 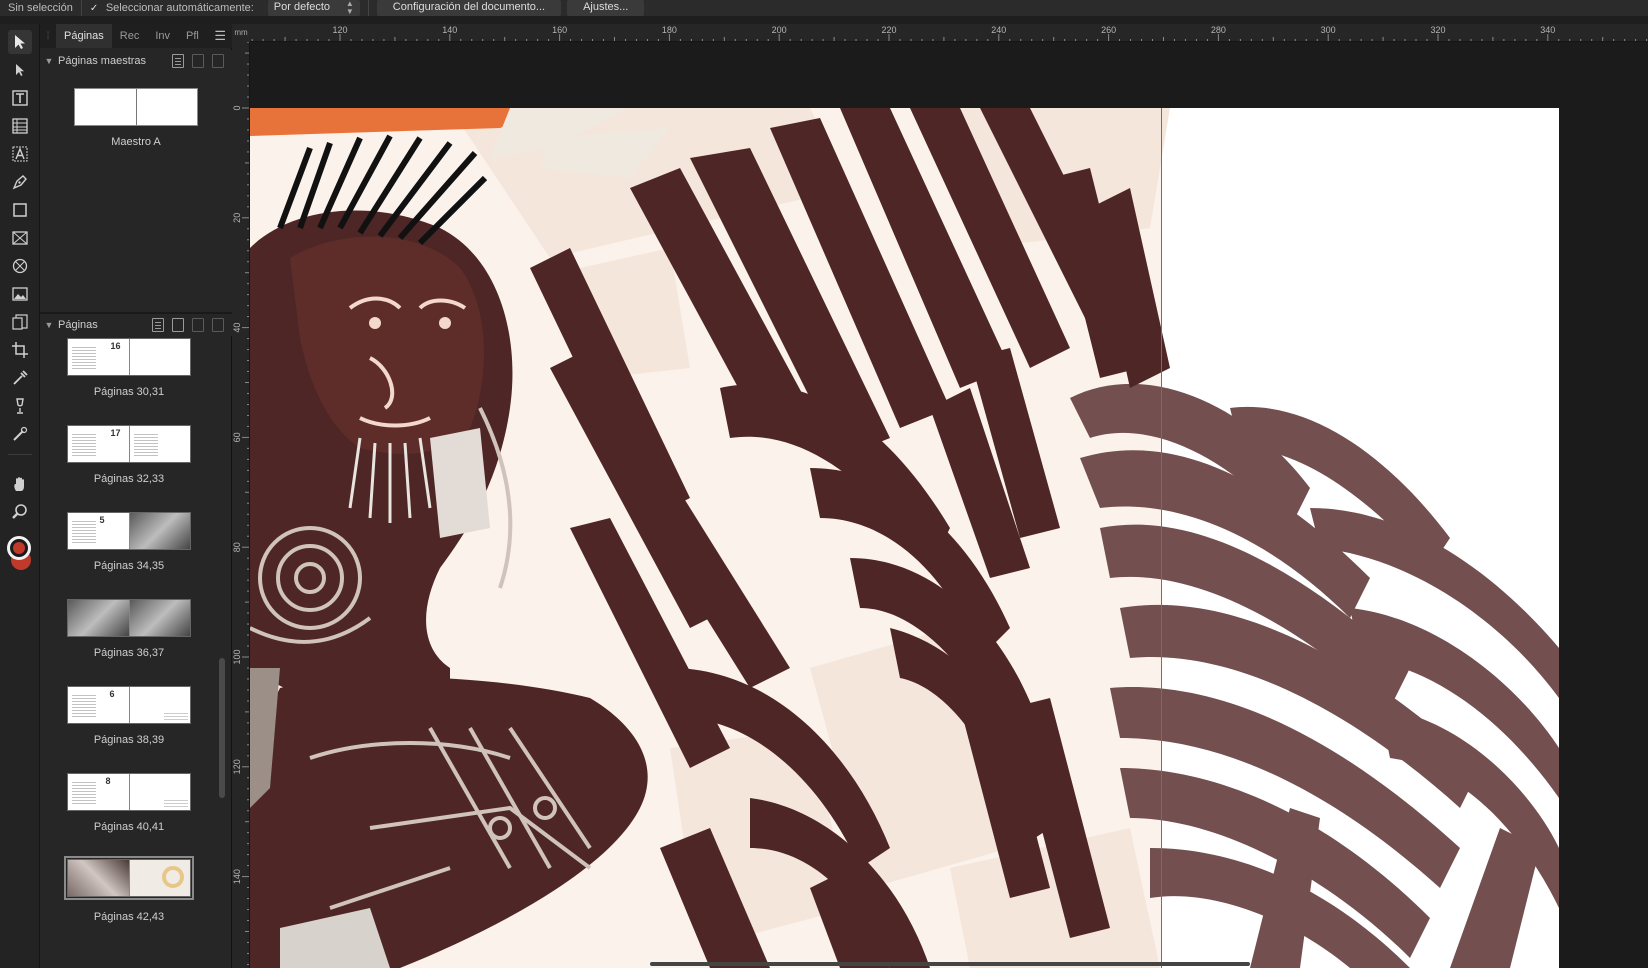 What do you see at coordinates (1547, 30) in the screenshot?
I see `ruler-label: 340` at bounding box center [1547, 30].